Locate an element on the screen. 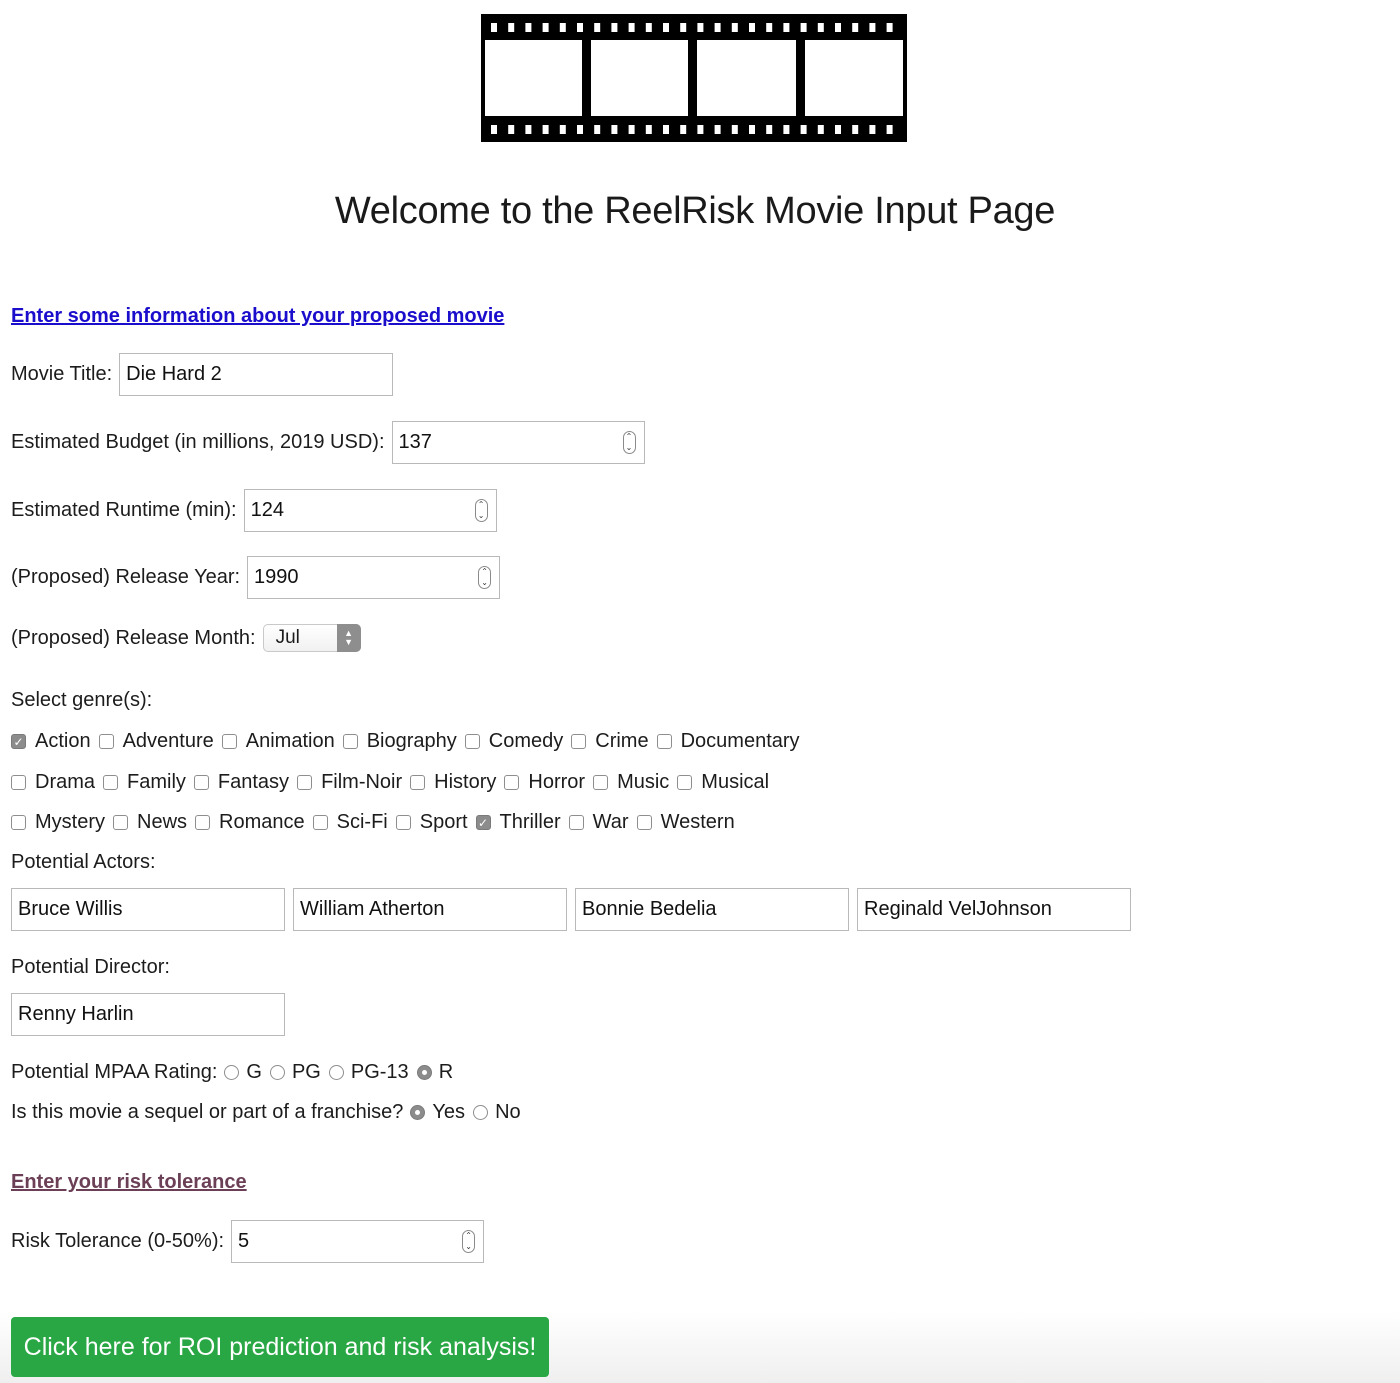 This screenshot has height=1383, width=1400. release-month-select: Jul ▲ ▼ is located at coordinates (311, 638).